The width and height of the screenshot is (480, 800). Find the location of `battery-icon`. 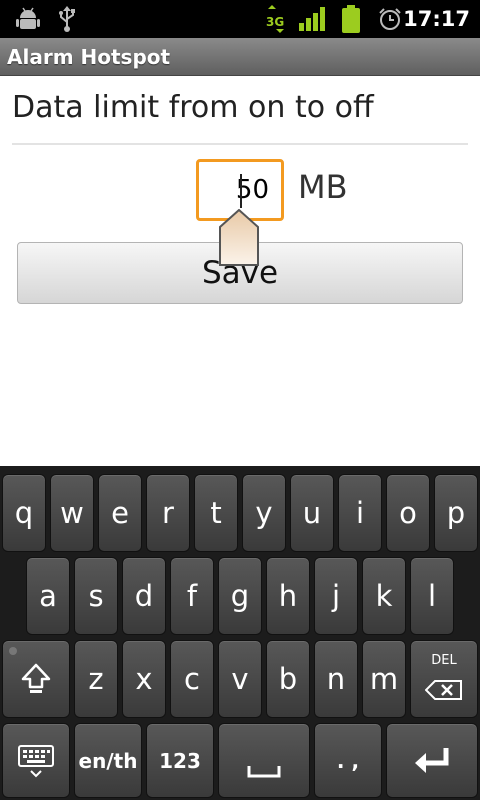

battery-icon is located at coordinates (351, 19).